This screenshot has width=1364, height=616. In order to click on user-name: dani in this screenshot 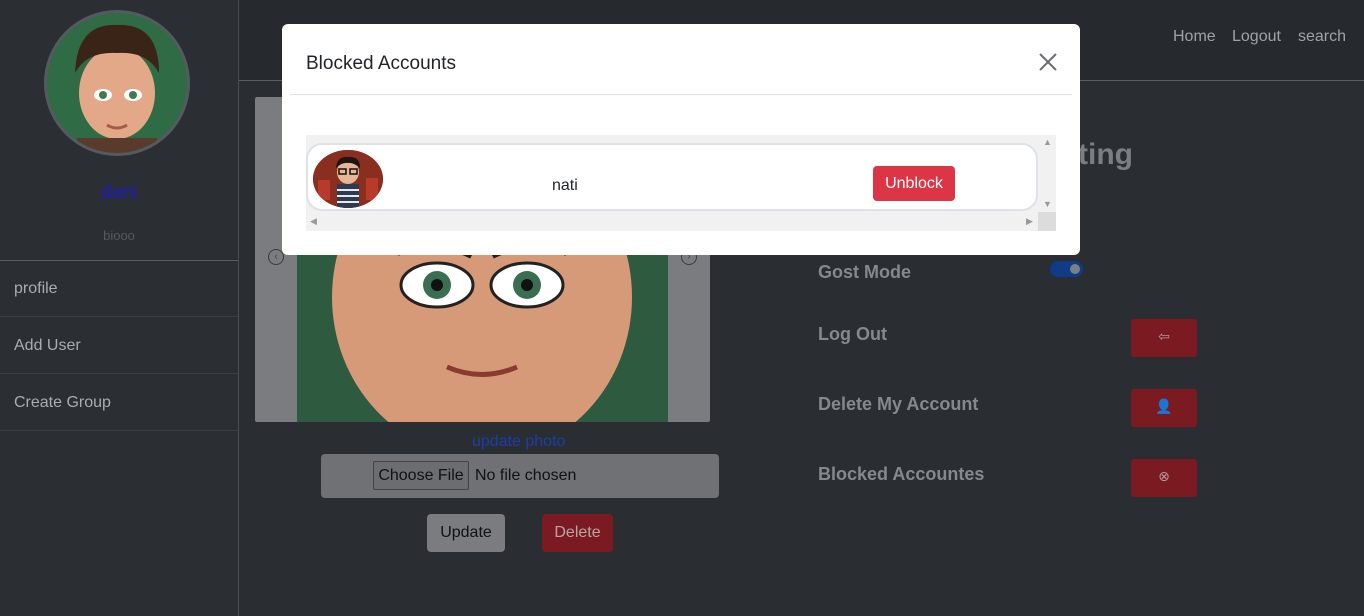, I will do `click(119, 192)`.